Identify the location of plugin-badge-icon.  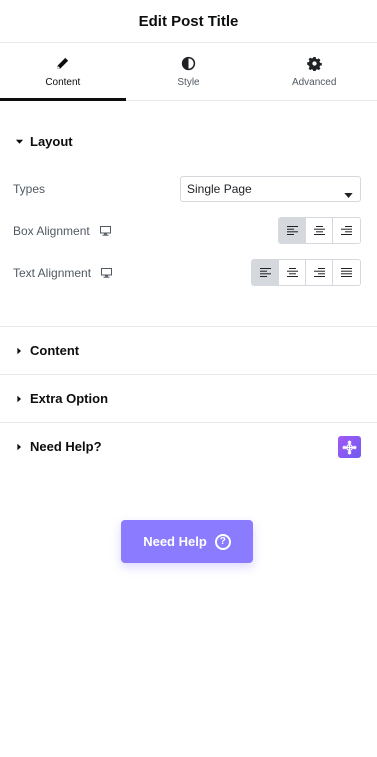
(349, 447).